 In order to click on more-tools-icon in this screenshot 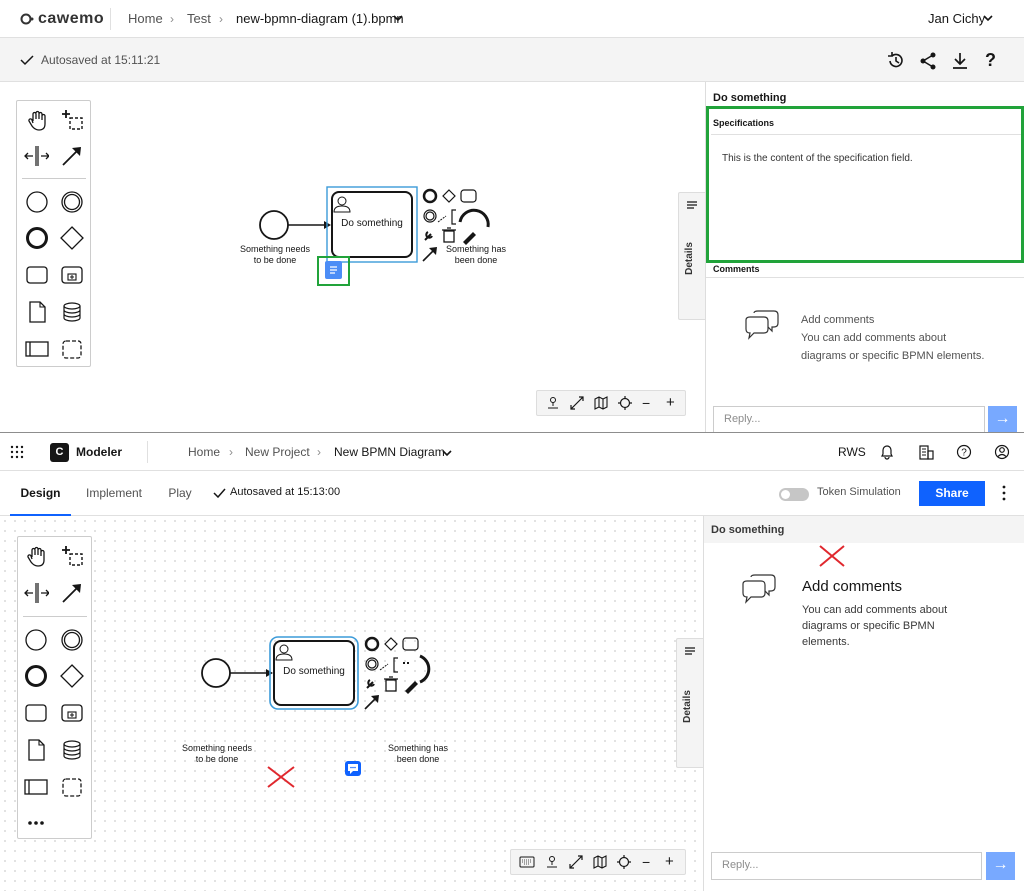, I will do `click(36, 823)`.